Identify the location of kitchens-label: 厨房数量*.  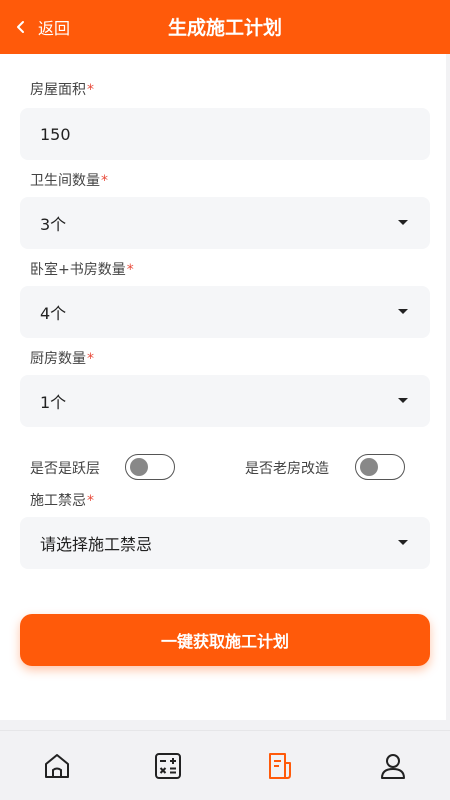
(62, 359).